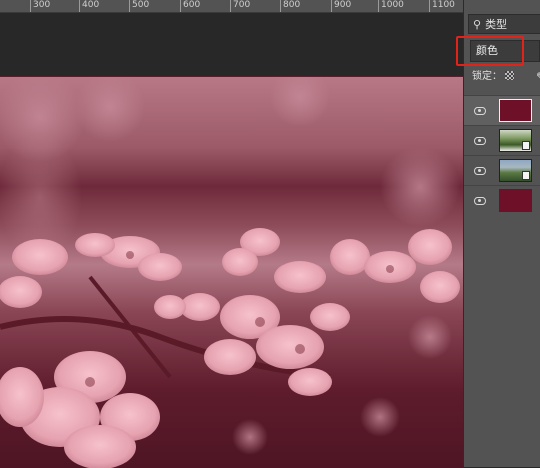 The height and width of the screenshot is (468, 540). I want to click on filter-kind-label: 类型, so click(496, 24).